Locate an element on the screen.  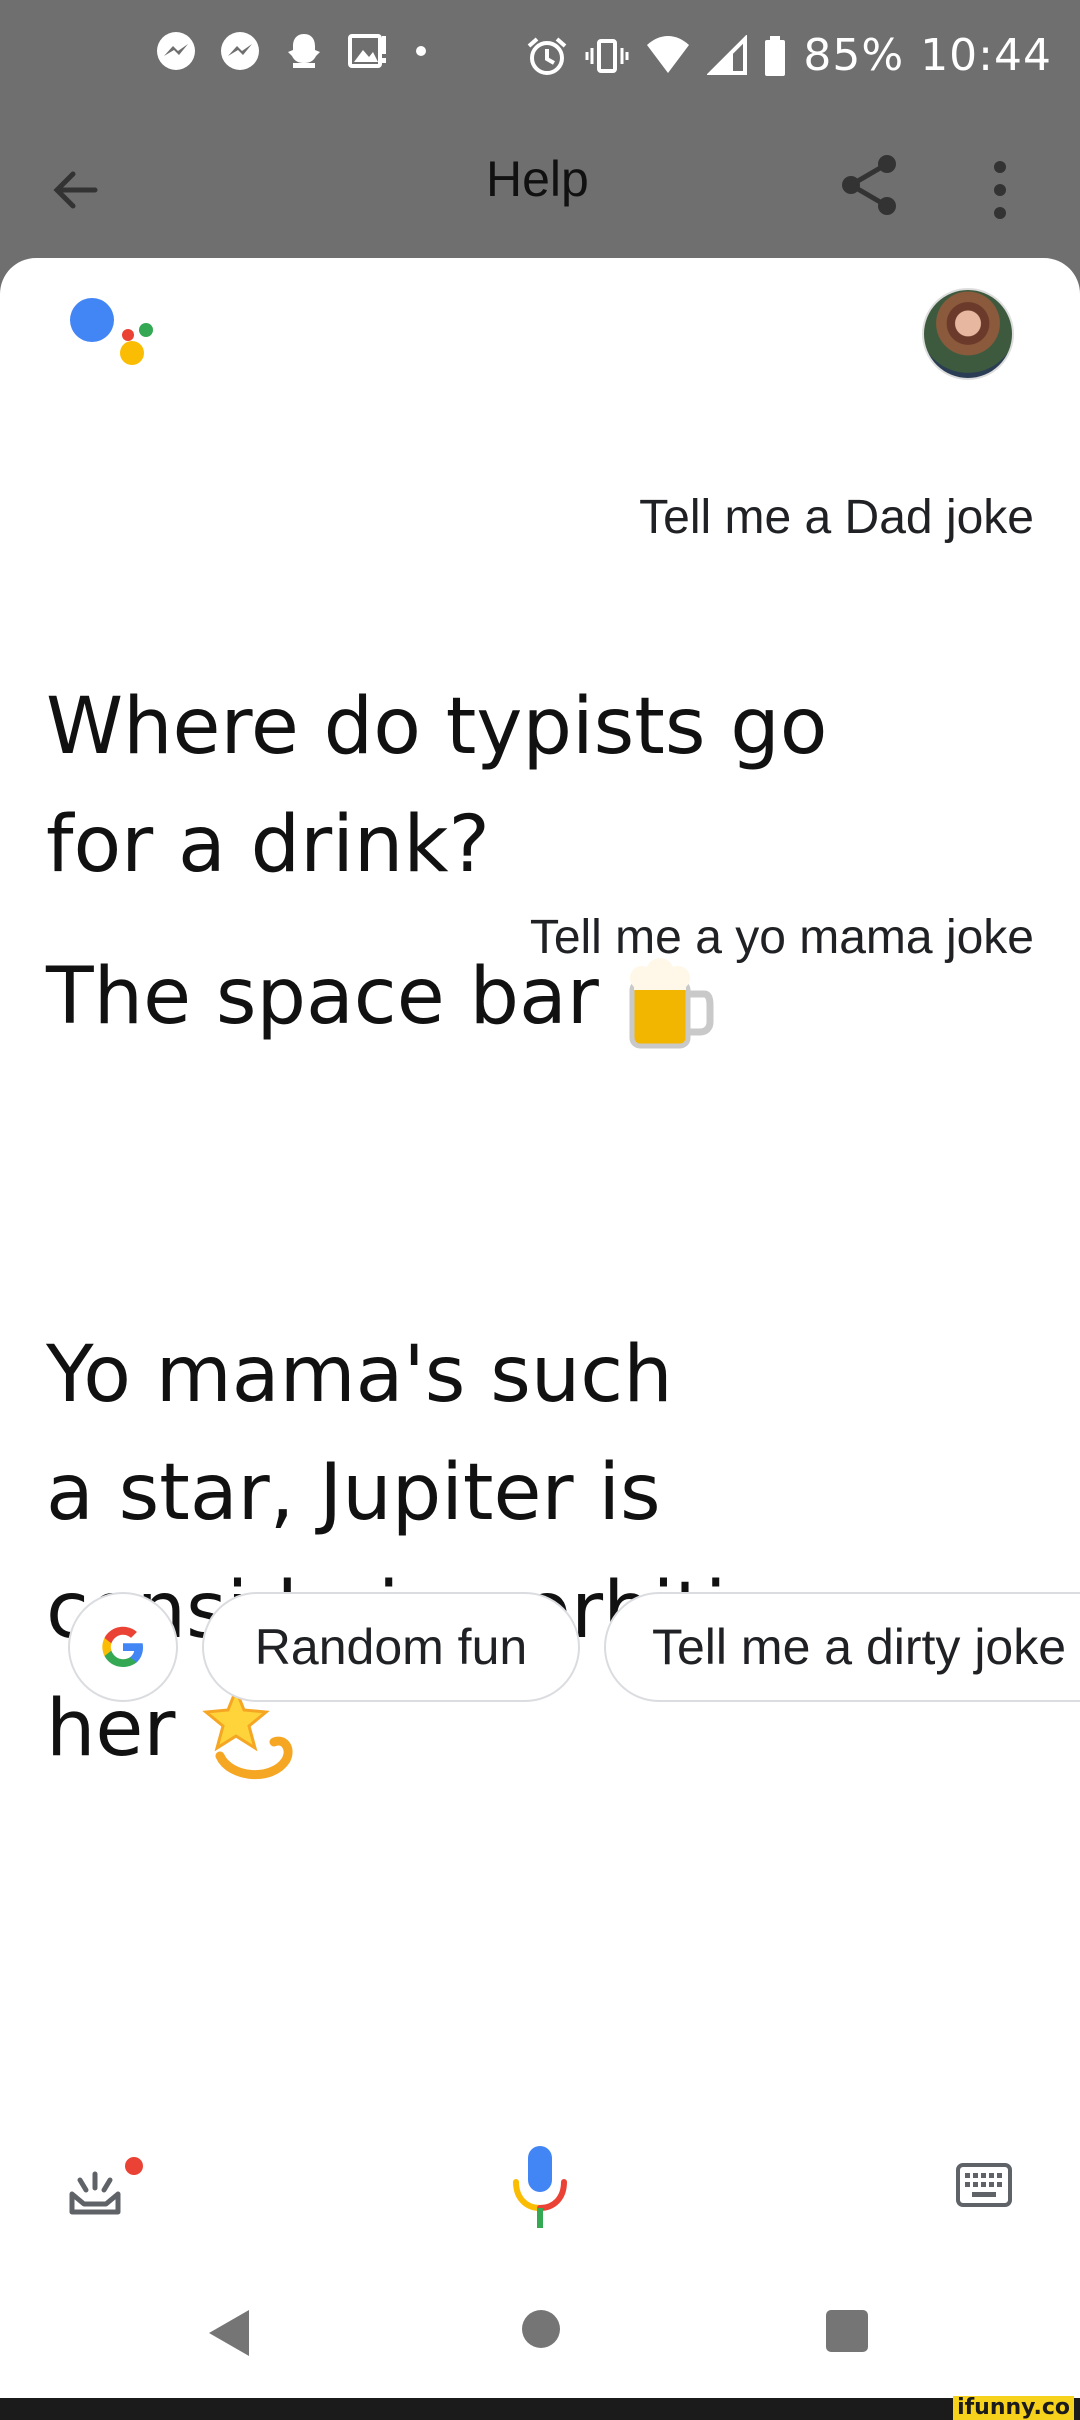
mic-icon is located at coordinates (540, 2187).